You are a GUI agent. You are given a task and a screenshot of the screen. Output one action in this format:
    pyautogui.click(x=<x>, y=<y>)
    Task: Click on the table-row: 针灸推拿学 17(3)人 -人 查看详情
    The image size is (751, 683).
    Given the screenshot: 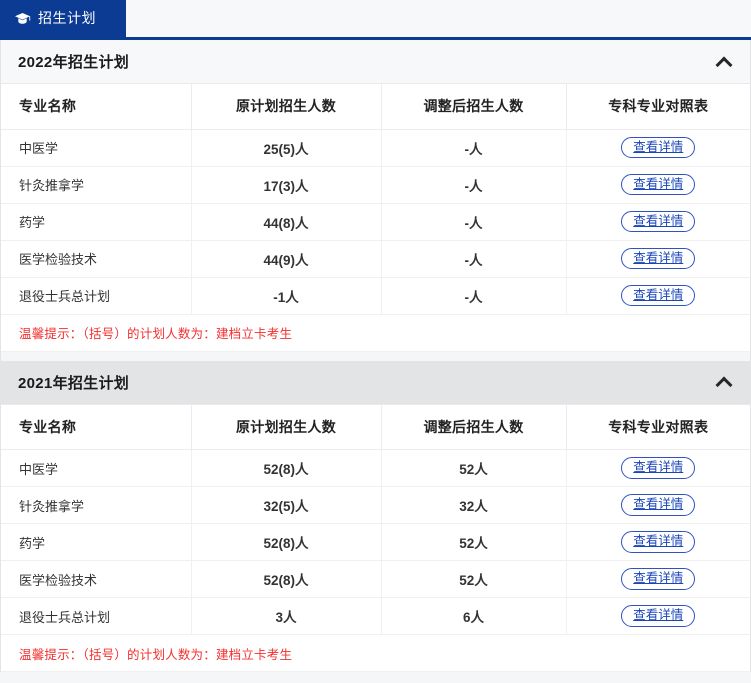 What is the action you would take?
    pyautogui.click(x=375, y=185)
    